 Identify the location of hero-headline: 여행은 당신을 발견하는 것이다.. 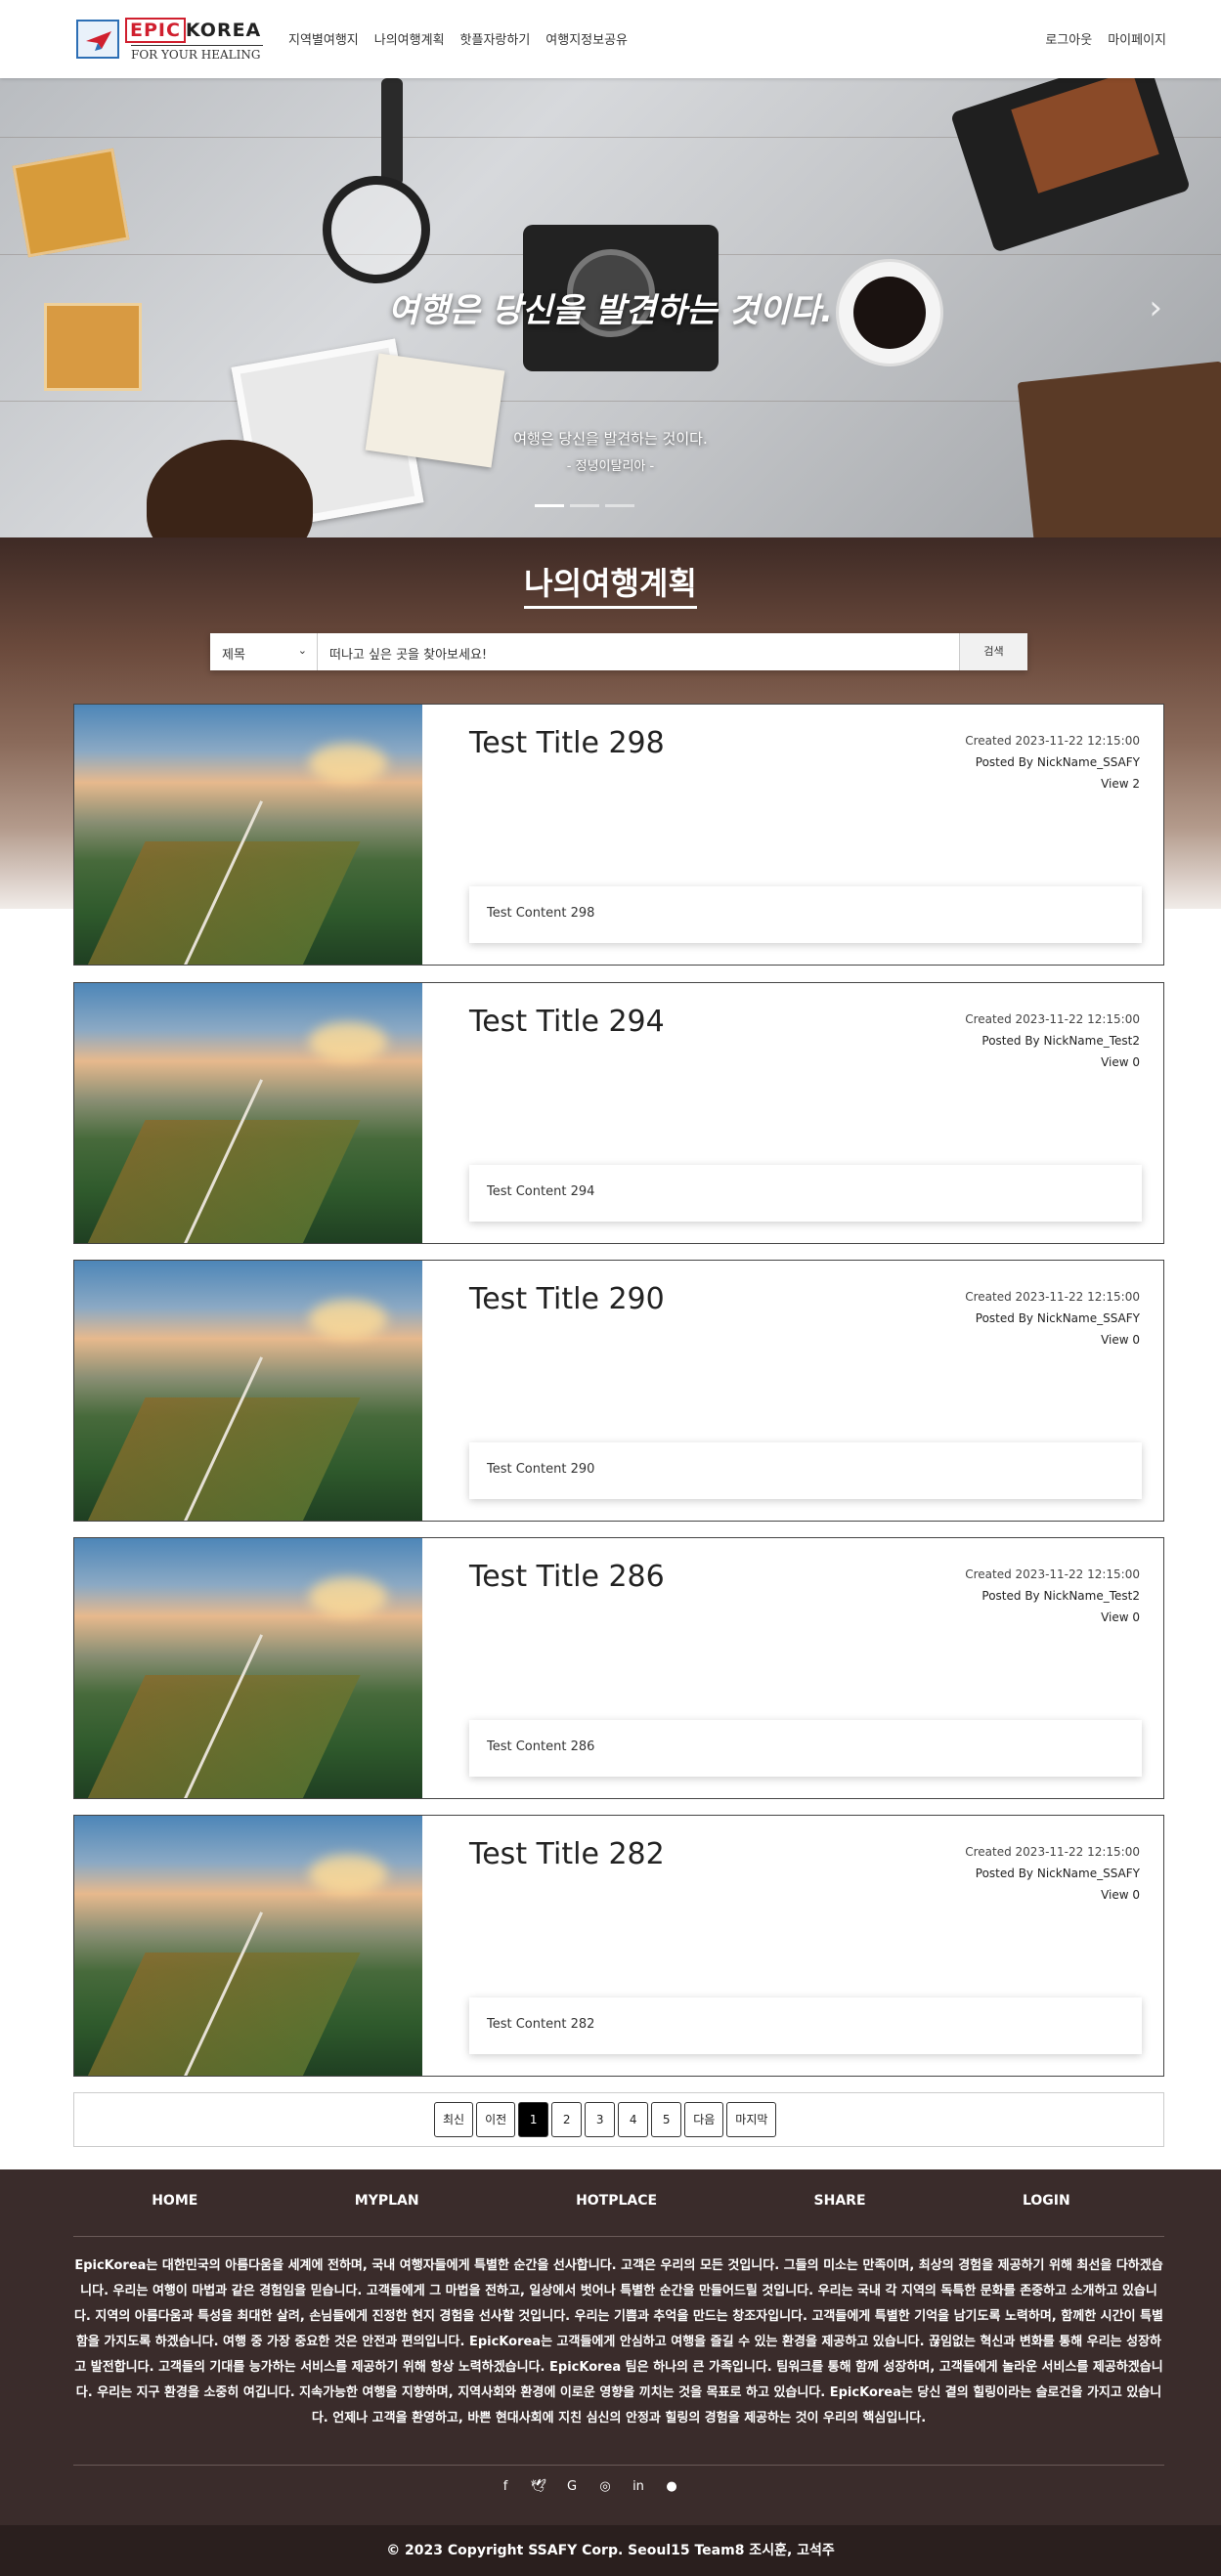
(610, 311).